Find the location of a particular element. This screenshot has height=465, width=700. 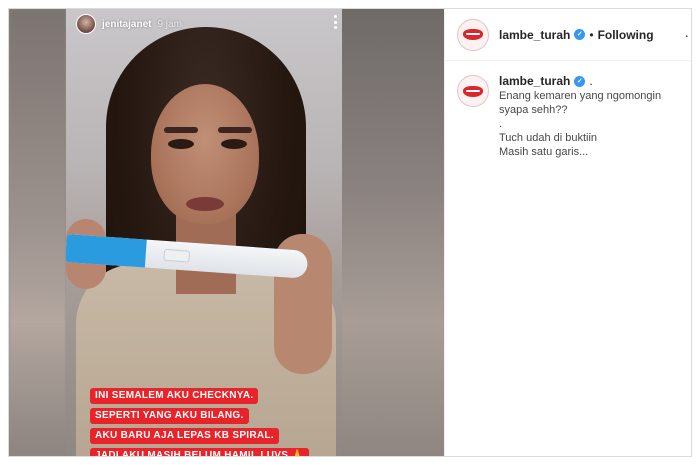

story-header: jenitajanet 9 jam is located at coordinates (129, 24).